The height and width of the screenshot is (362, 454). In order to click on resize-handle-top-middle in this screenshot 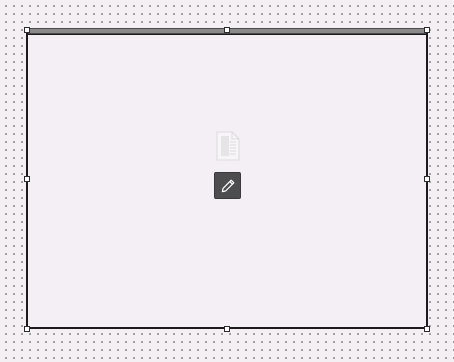, I will do `click(227, 30)`.